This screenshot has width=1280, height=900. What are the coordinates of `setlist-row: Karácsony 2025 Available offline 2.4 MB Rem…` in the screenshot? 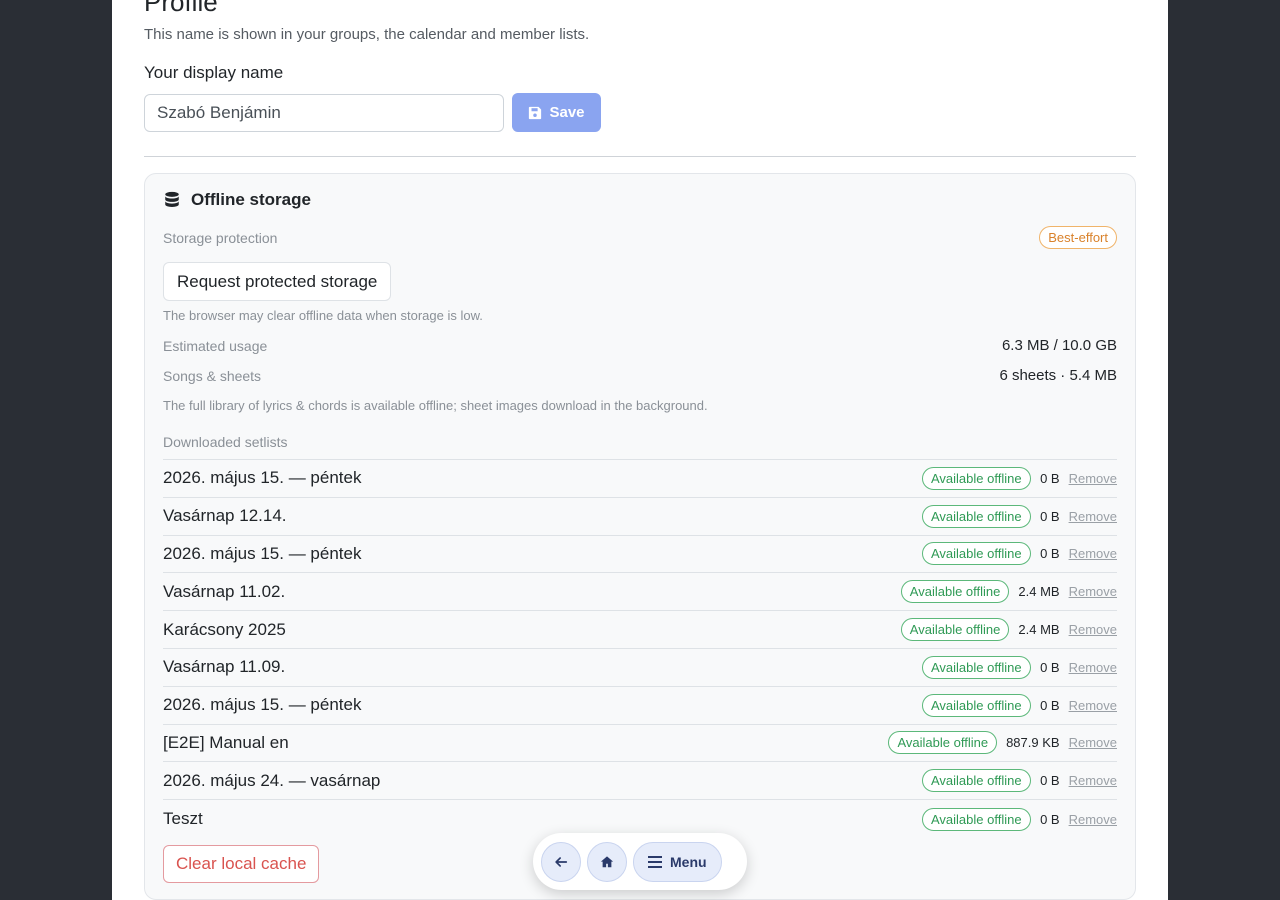 It's located at (640, 630).